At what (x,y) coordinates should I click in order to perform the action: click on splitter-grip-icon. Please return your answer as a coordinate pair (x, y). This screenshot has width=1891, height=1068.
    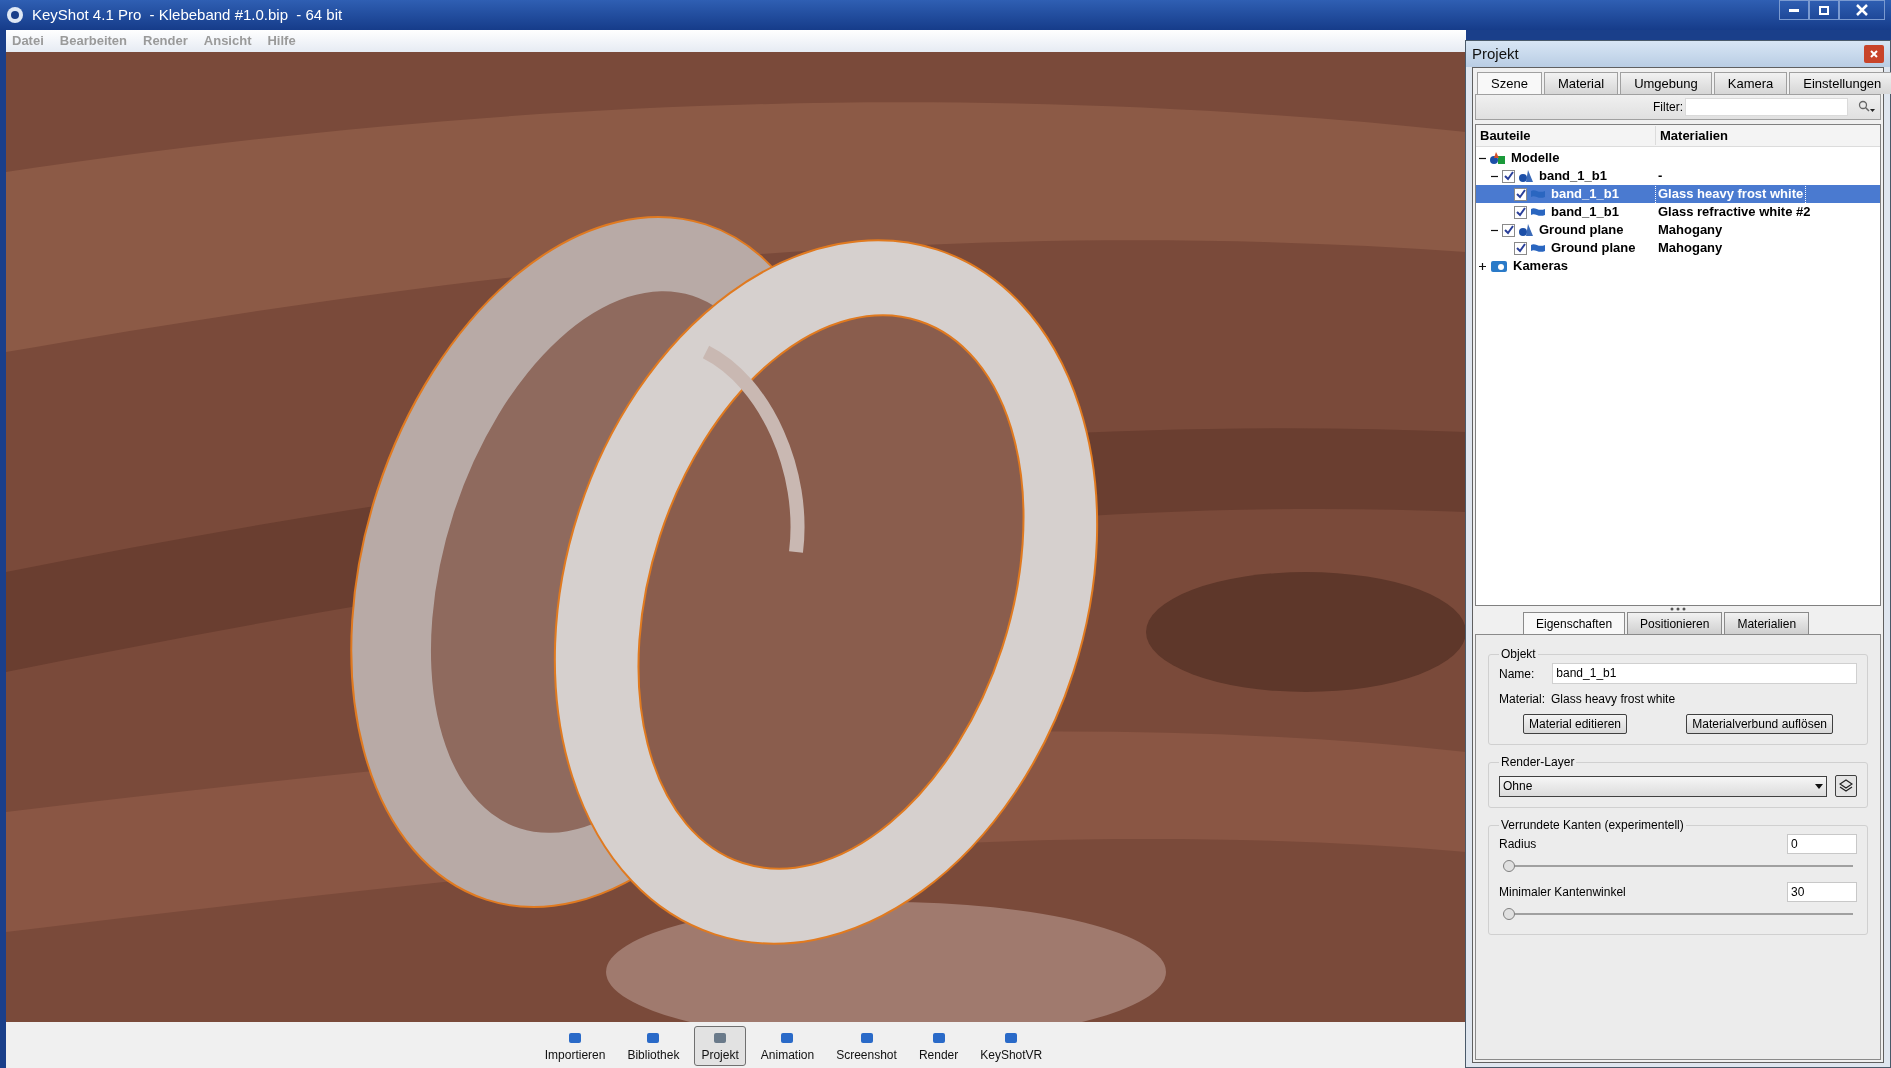
    Looking at the image, I should click on (1678, 609).